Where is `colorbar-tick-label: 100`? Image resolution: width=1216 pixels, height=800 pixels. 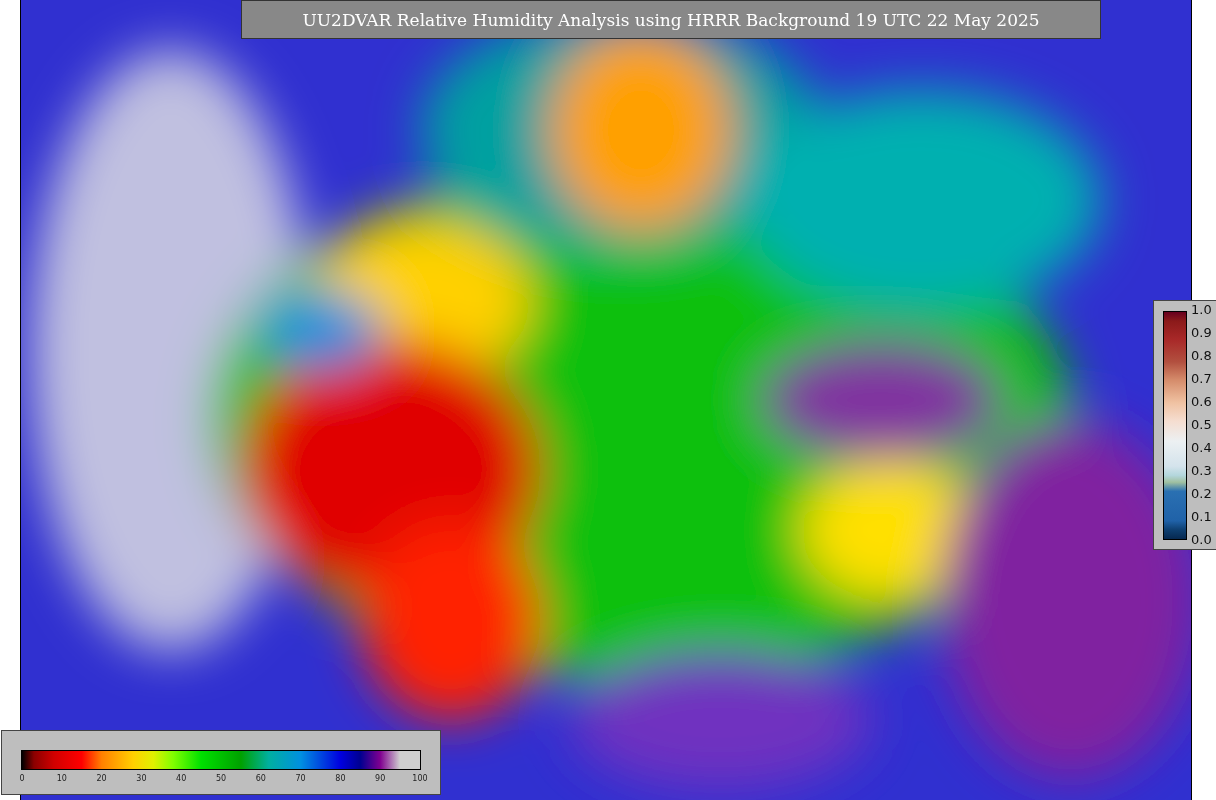 colorbar-tick-label: 100 is located at coordinates (420, 778).